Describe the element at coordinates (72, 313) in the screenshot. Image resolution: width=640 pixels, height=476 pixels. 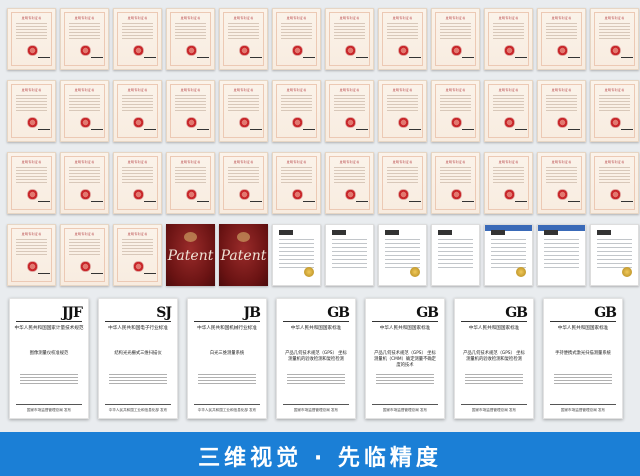
I see `standard-code: JJF` at that location.